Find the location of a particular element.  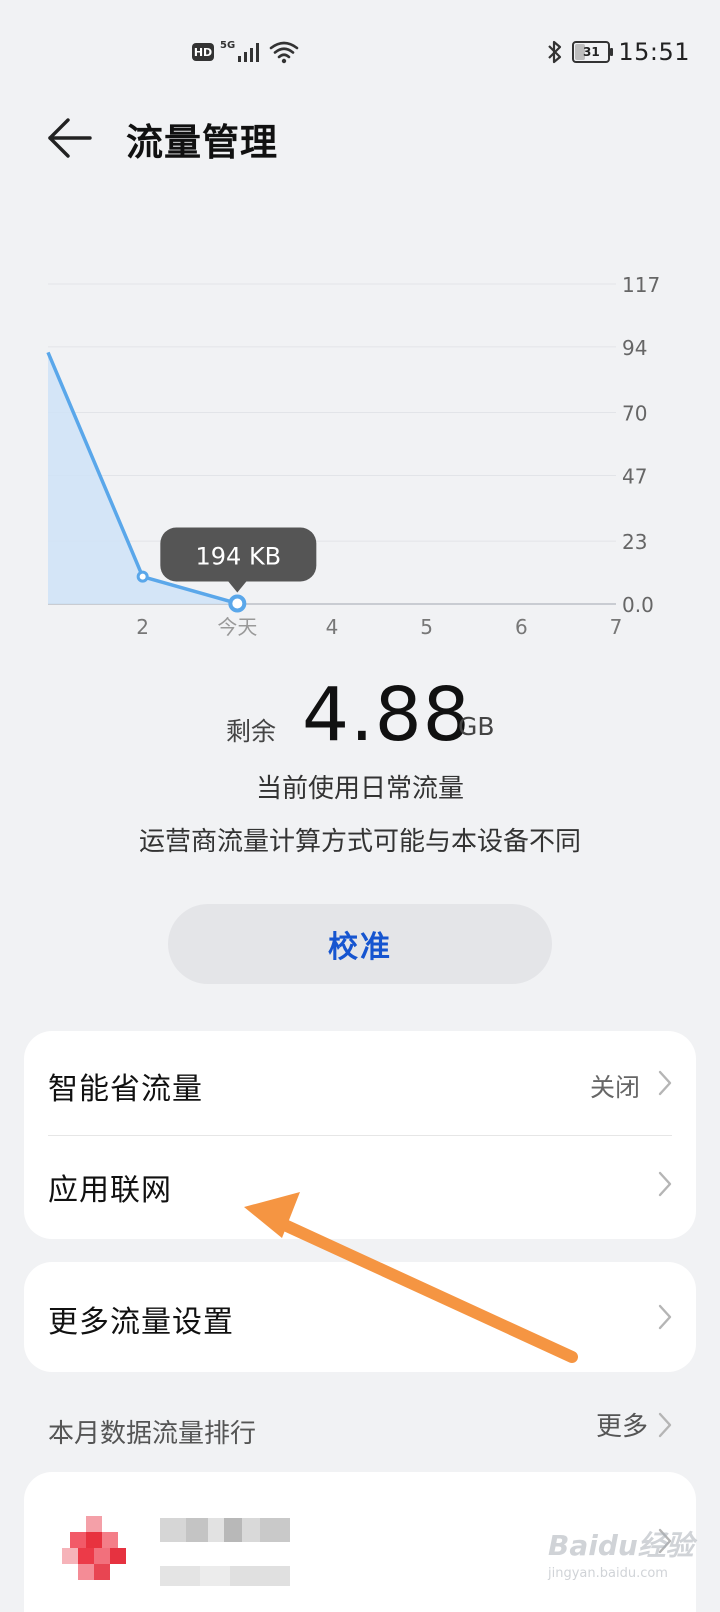

y-tick-label: 47 is located at coordinates (634, 476).